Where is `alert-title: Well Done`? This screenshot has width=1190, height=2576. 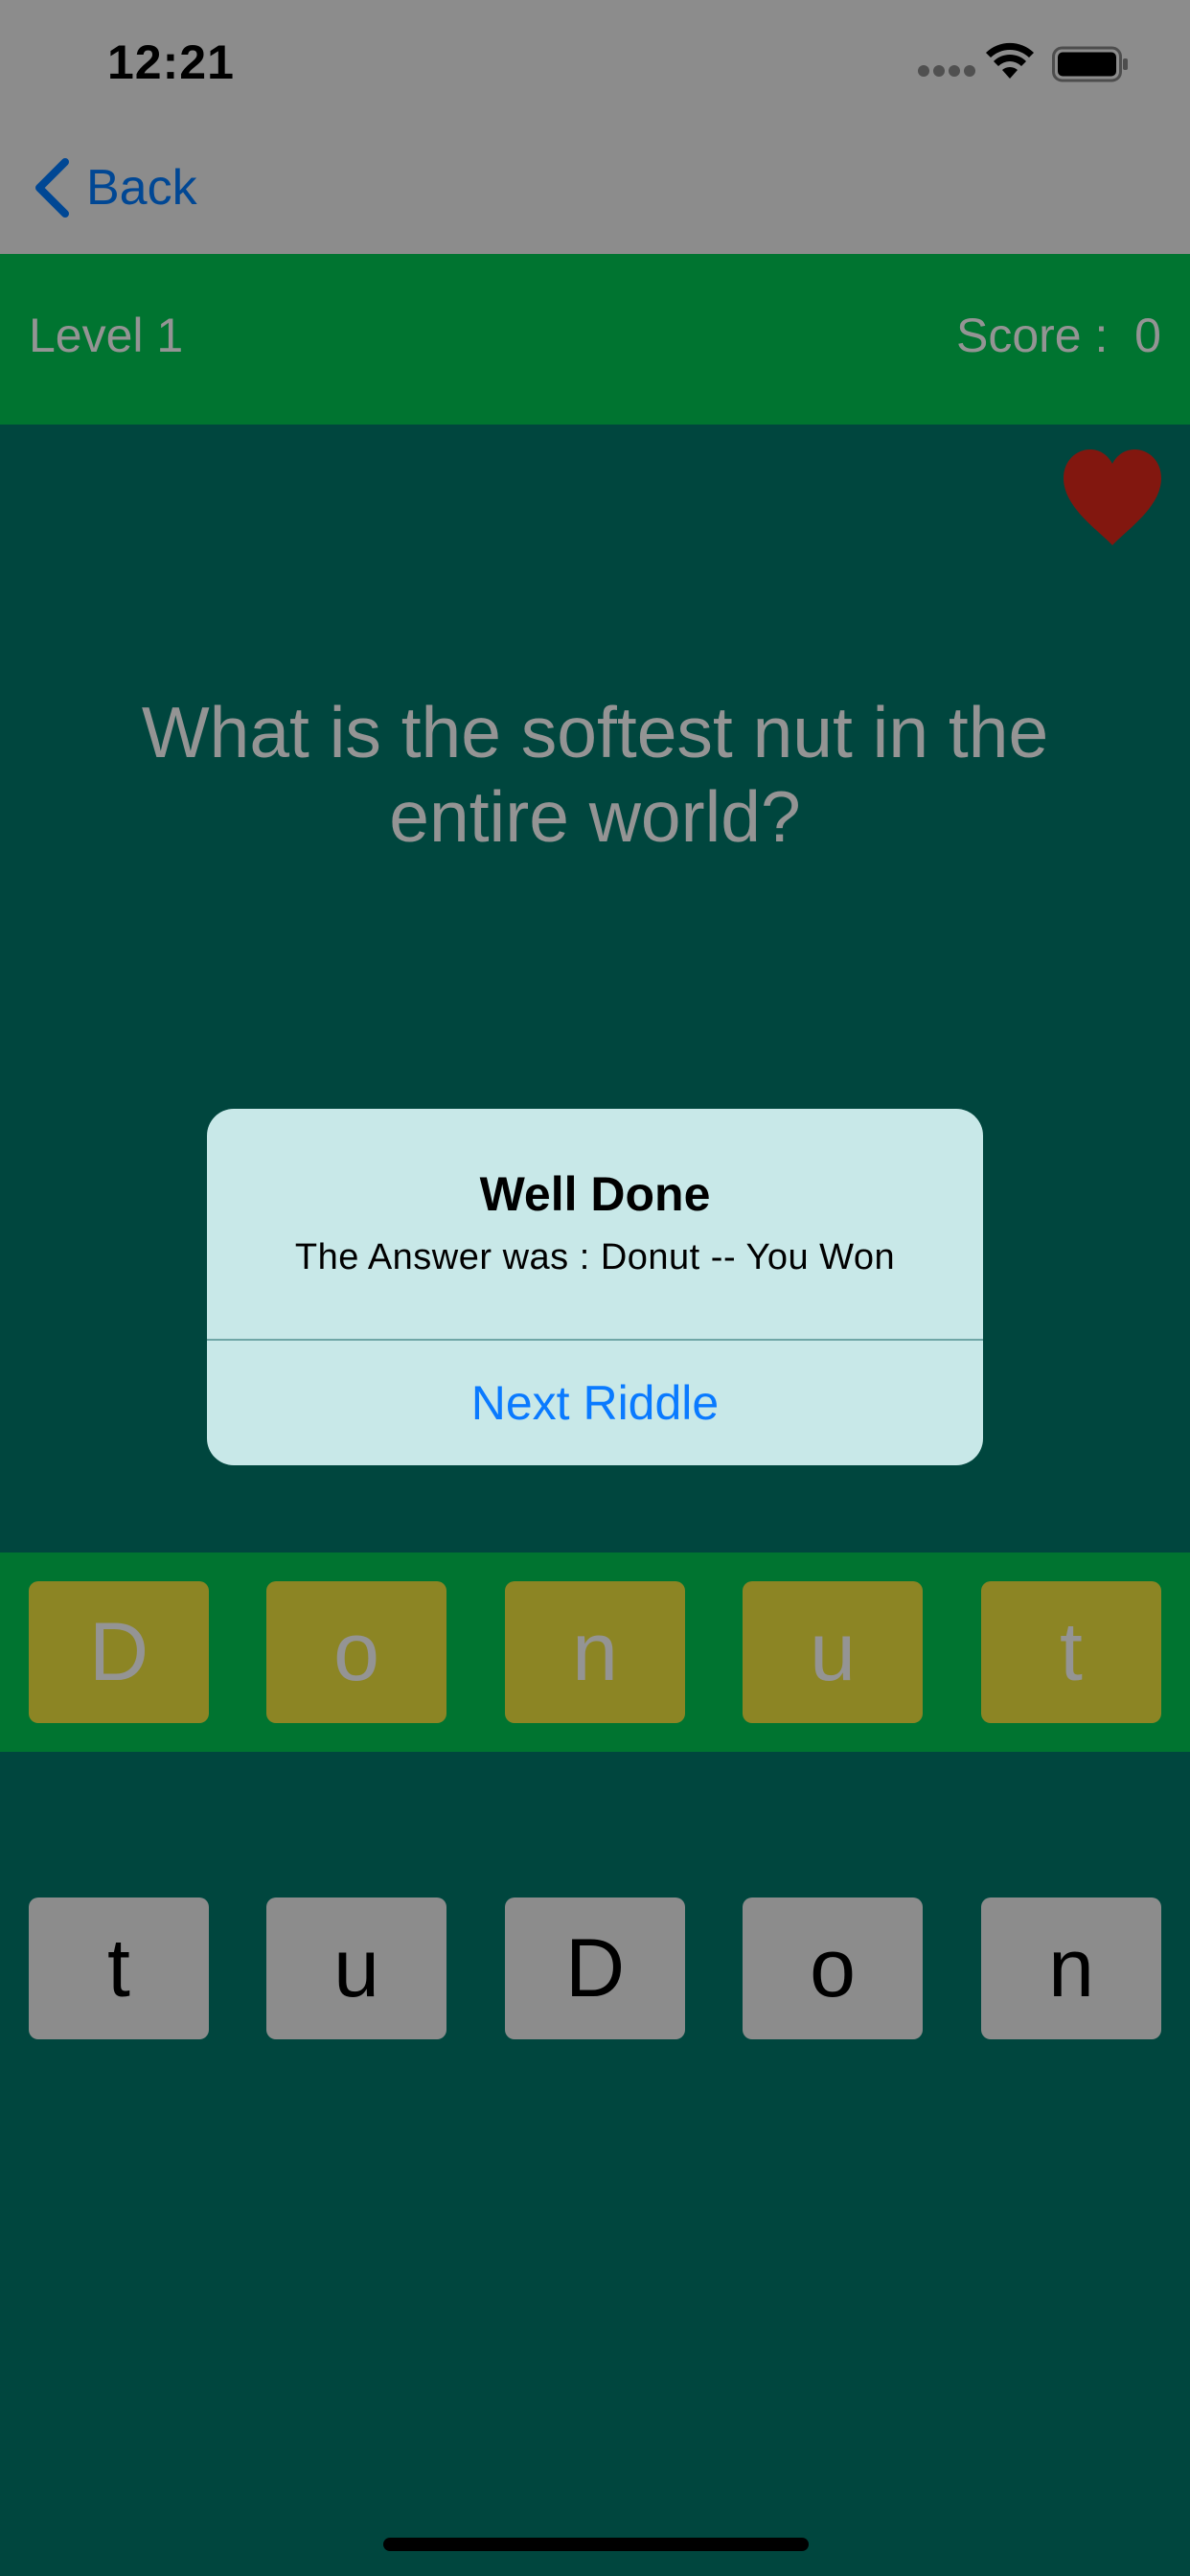 alert-title: Well Done is located at coordinates (595, 1194).